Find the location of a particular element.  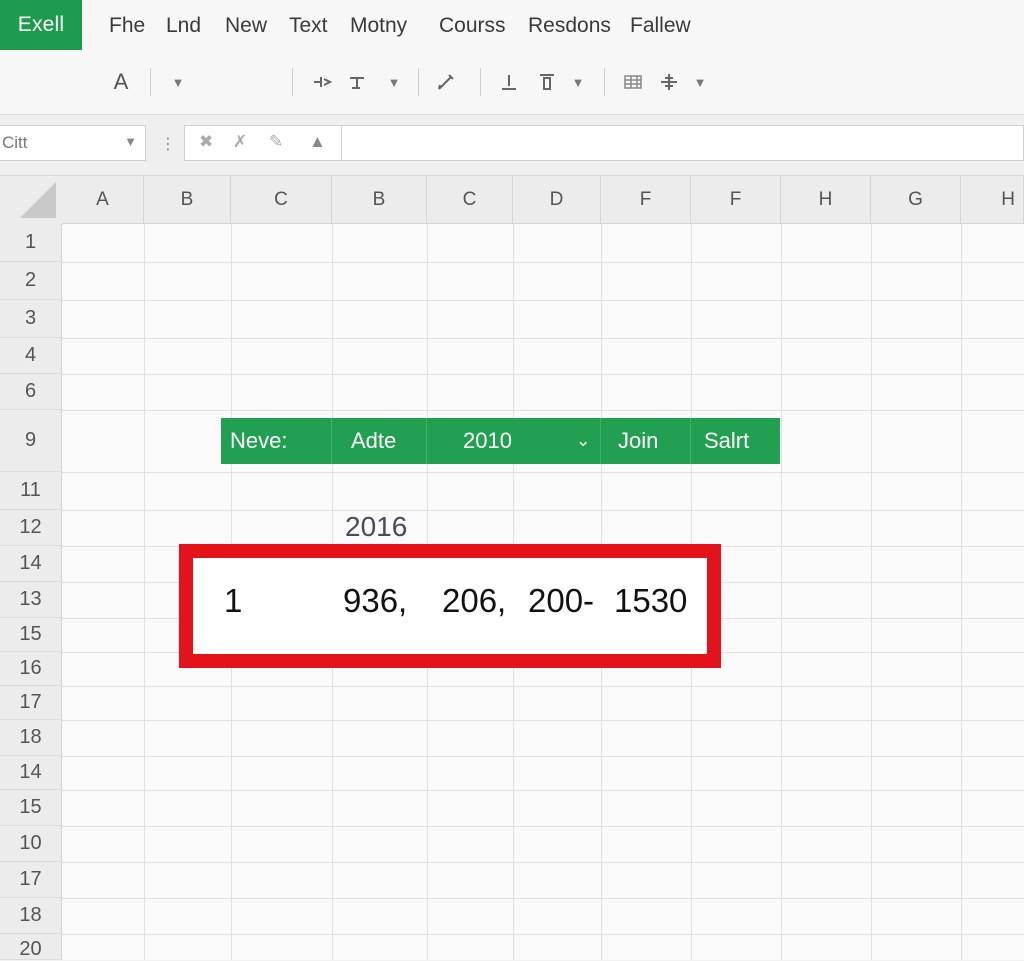

row-header: 9 is located at coordinates (31, 441).